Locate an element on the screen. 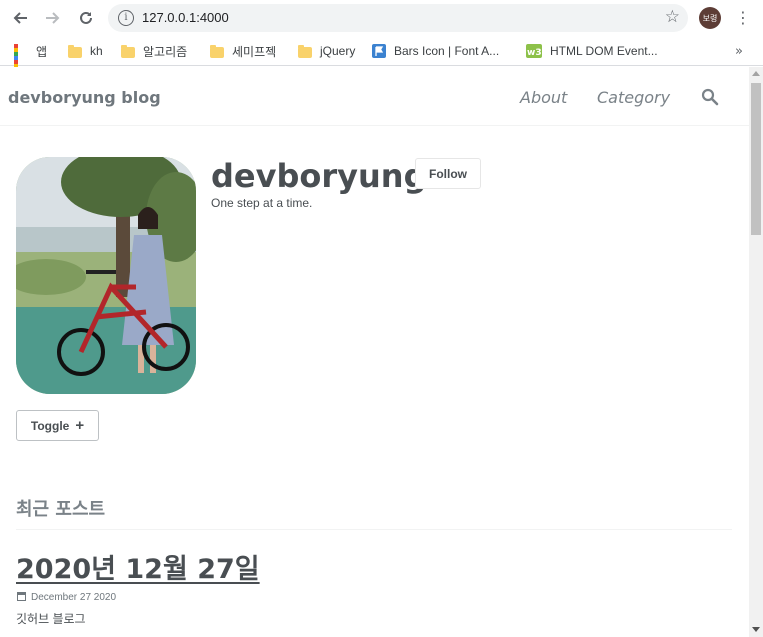  calendar-icon is located at coordinates (21, 597).